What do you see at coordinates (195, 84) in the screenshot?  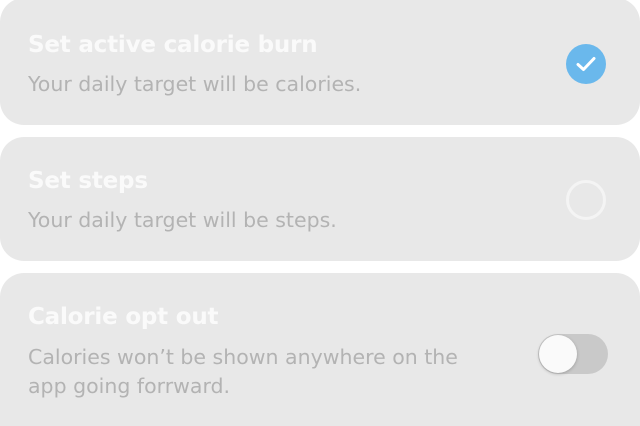 I see `option-description: Your daily target will be calories.` at bounding box center [195, 84].